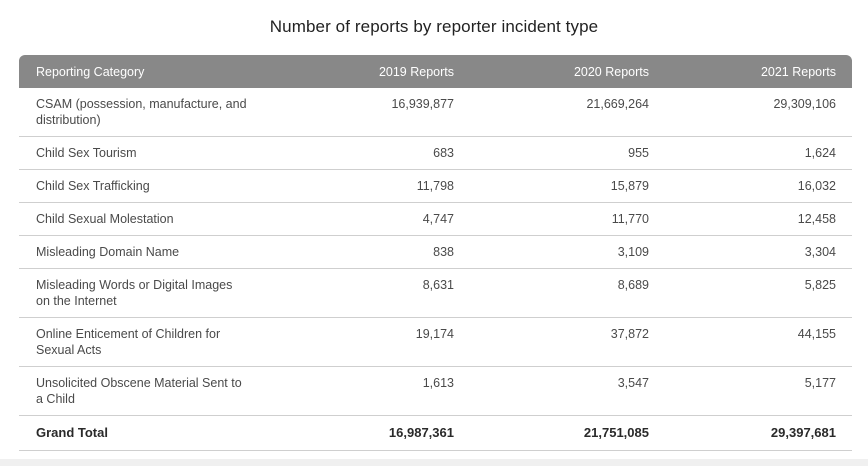 This screenshot has width=868, height=466. What do you see at coordinates (72, 432) in the screenshot?
I see `total-label: Grand Total` at bounding box center [72, 432].